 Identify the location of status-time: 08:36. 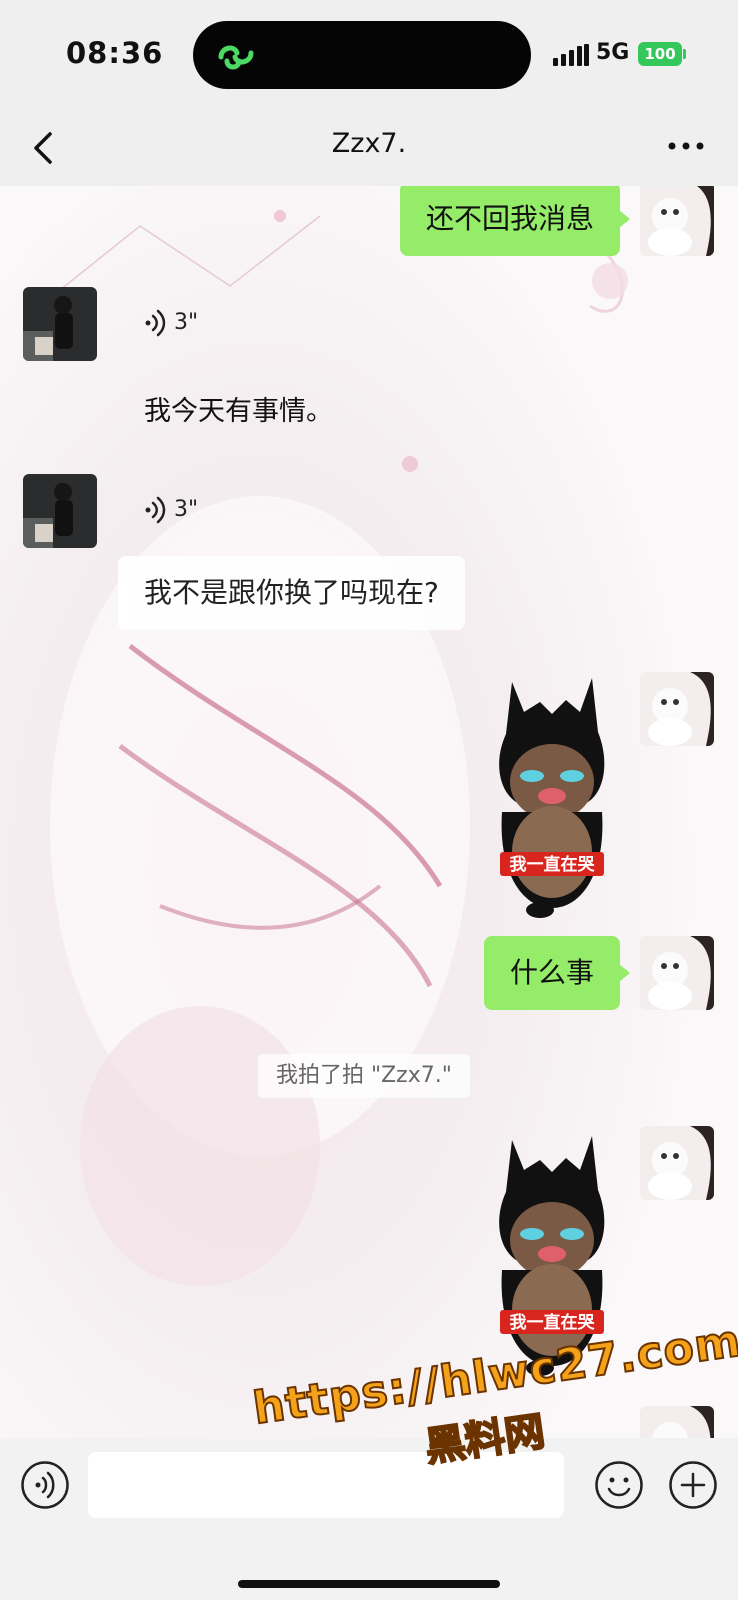
(115, 53).